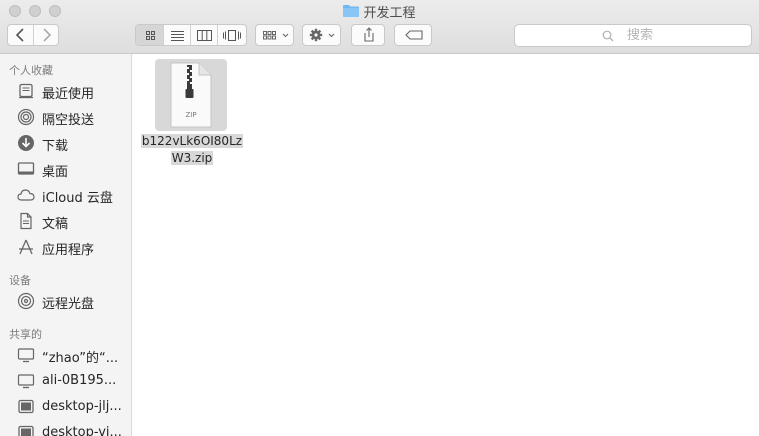 This screenshot has width=759, height=436. I want to click on sidebar-section-shared: 共享的, so click(25, 334).